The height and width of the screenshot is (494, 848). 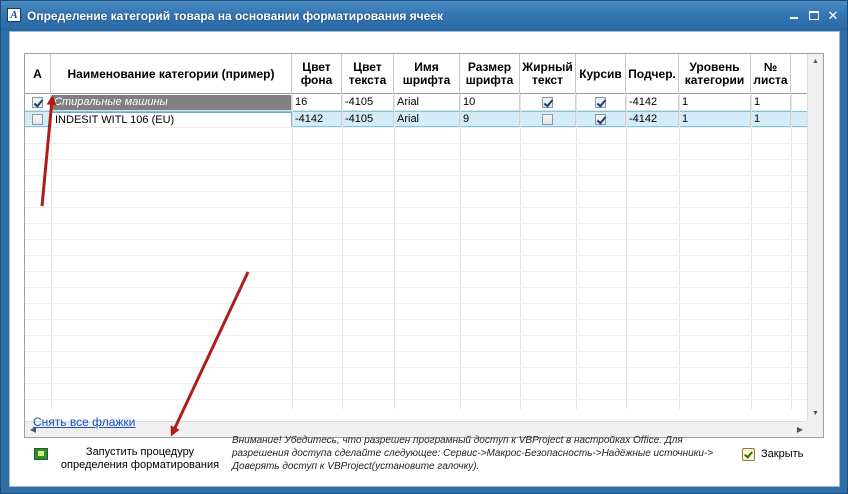 What do you see at coordinates (490, 103) in the screenshot?
I see `font-size-cell: 10` at bounding box center [490, 103].